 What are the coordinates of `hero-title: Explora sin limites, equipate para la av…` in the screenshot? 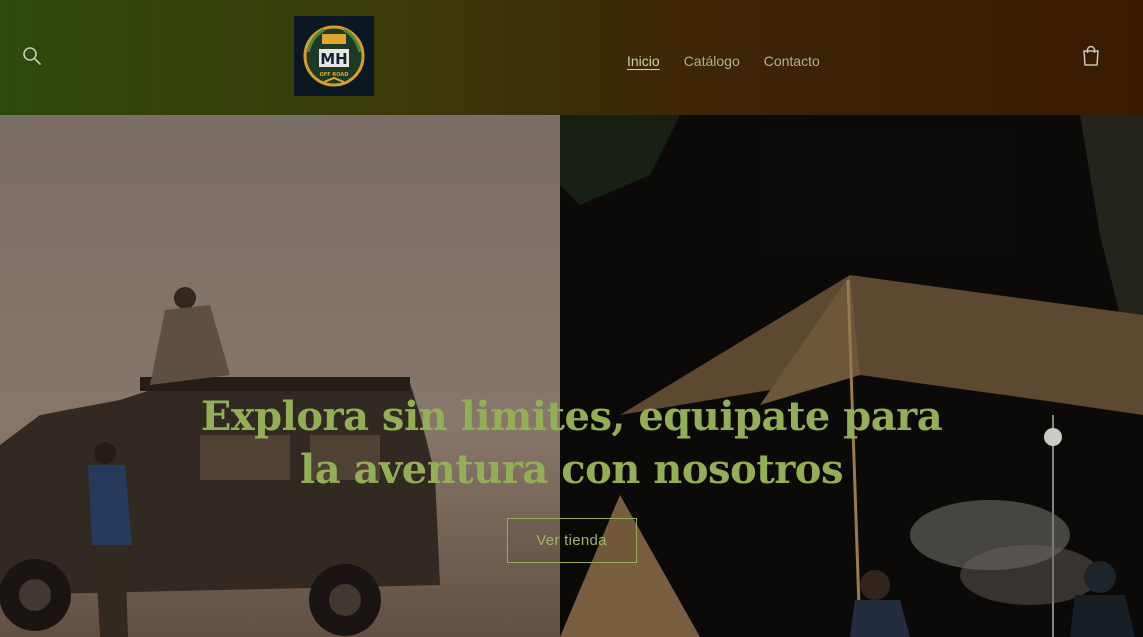 It's located at (571, 443).